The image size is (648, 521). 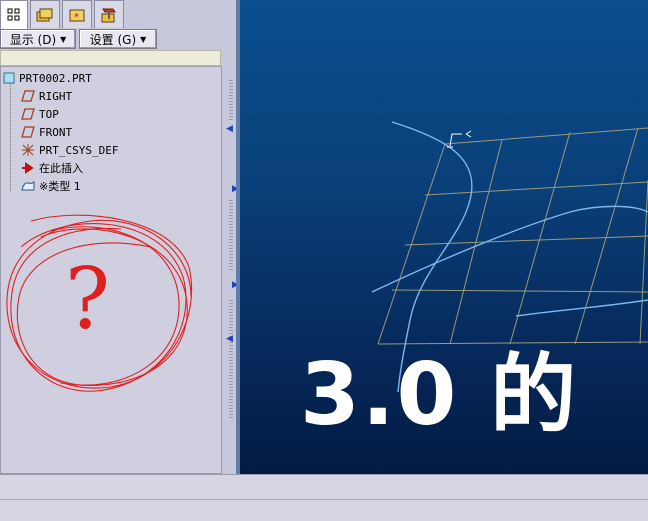 I want to click on tree-item-right: RIGHT, so click(x=46, y=96).